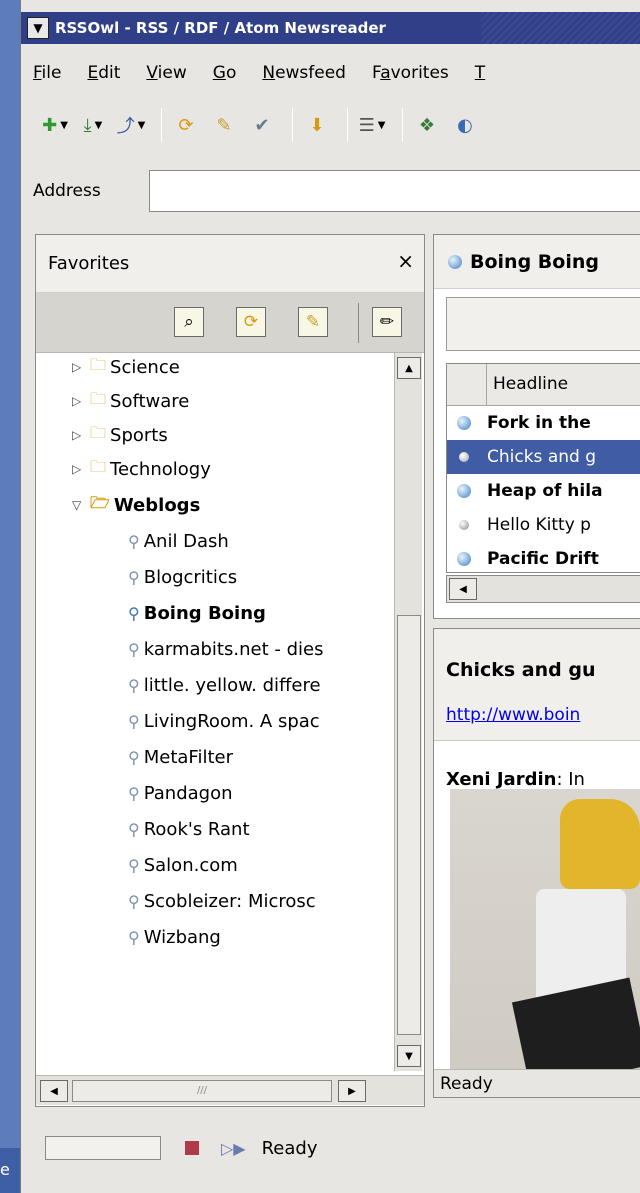 Image resolution: width=640 pixels, height=1193 pixels. I want to click on collapse-arrow-icon: ▽, so click(81, 505).